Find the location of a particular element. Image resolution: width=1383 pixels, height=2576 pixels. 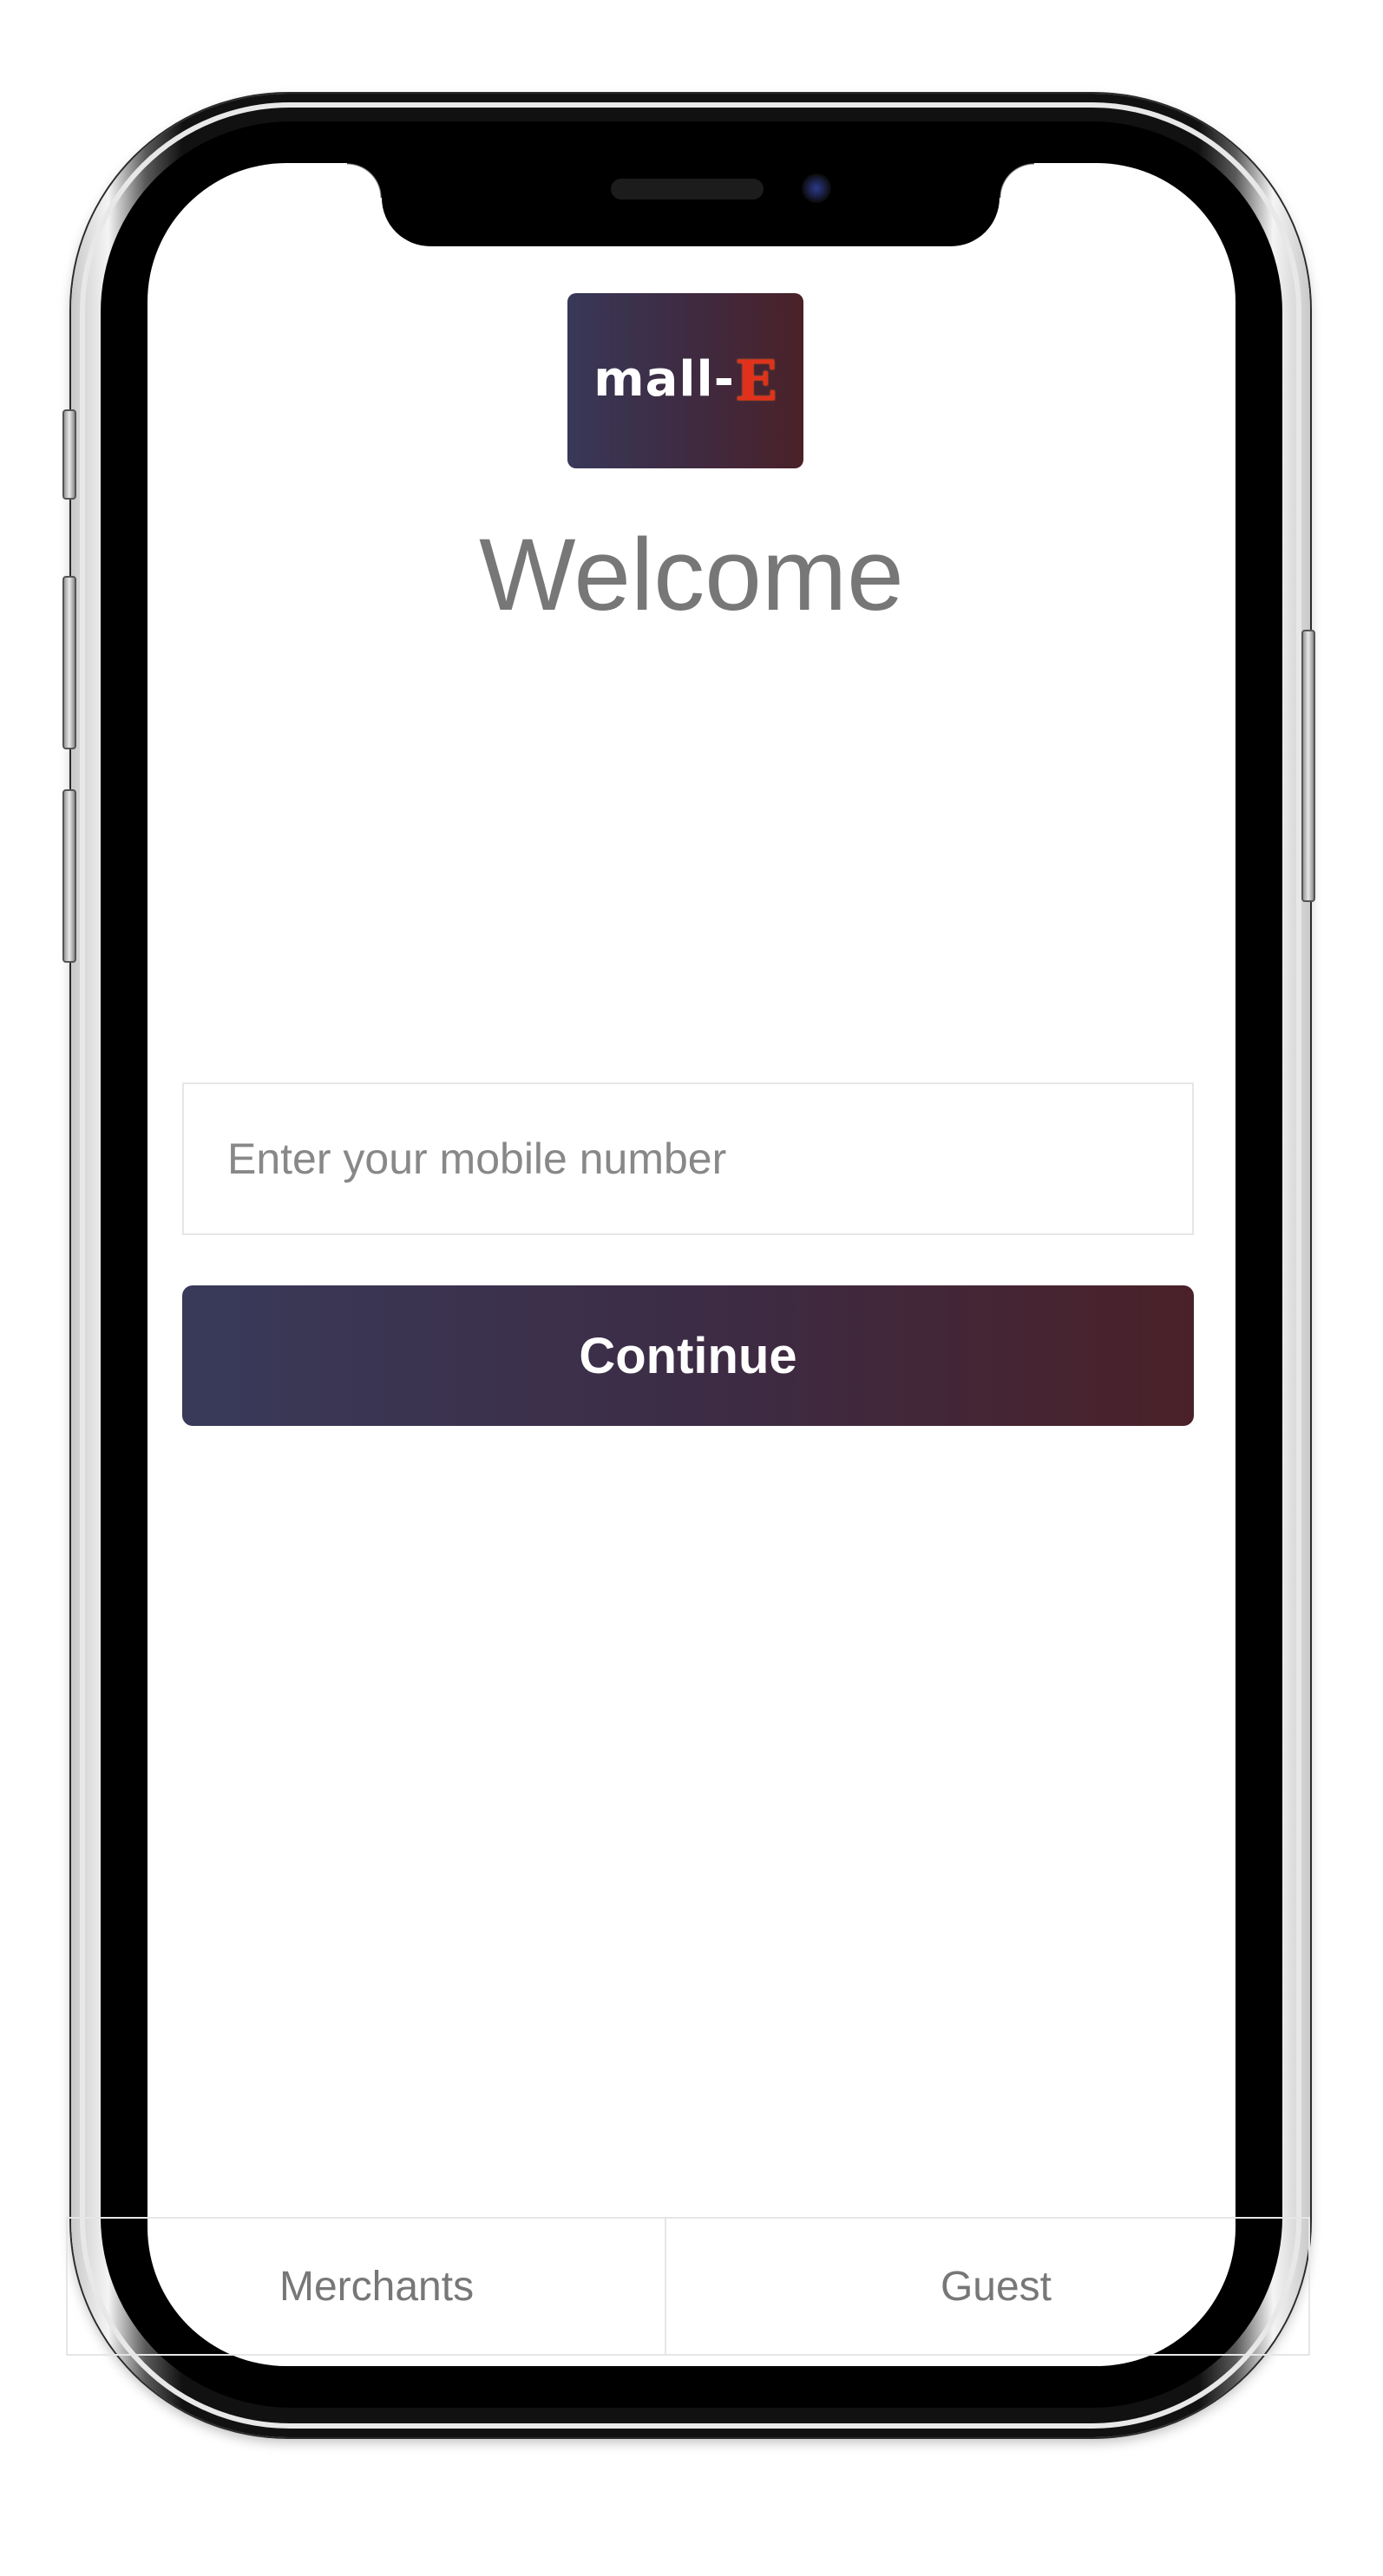

tab-guest-label: Guest is located at coordinates (996, 2286).